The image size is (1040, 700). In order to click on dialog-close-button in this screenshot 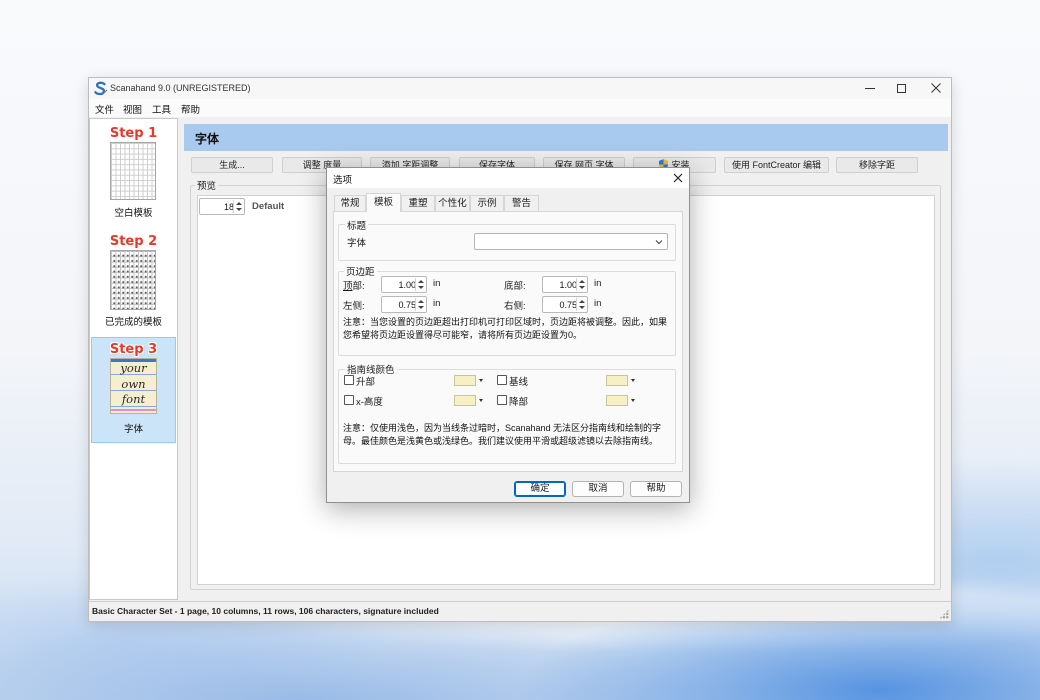, I will do `click(678, 178)`.